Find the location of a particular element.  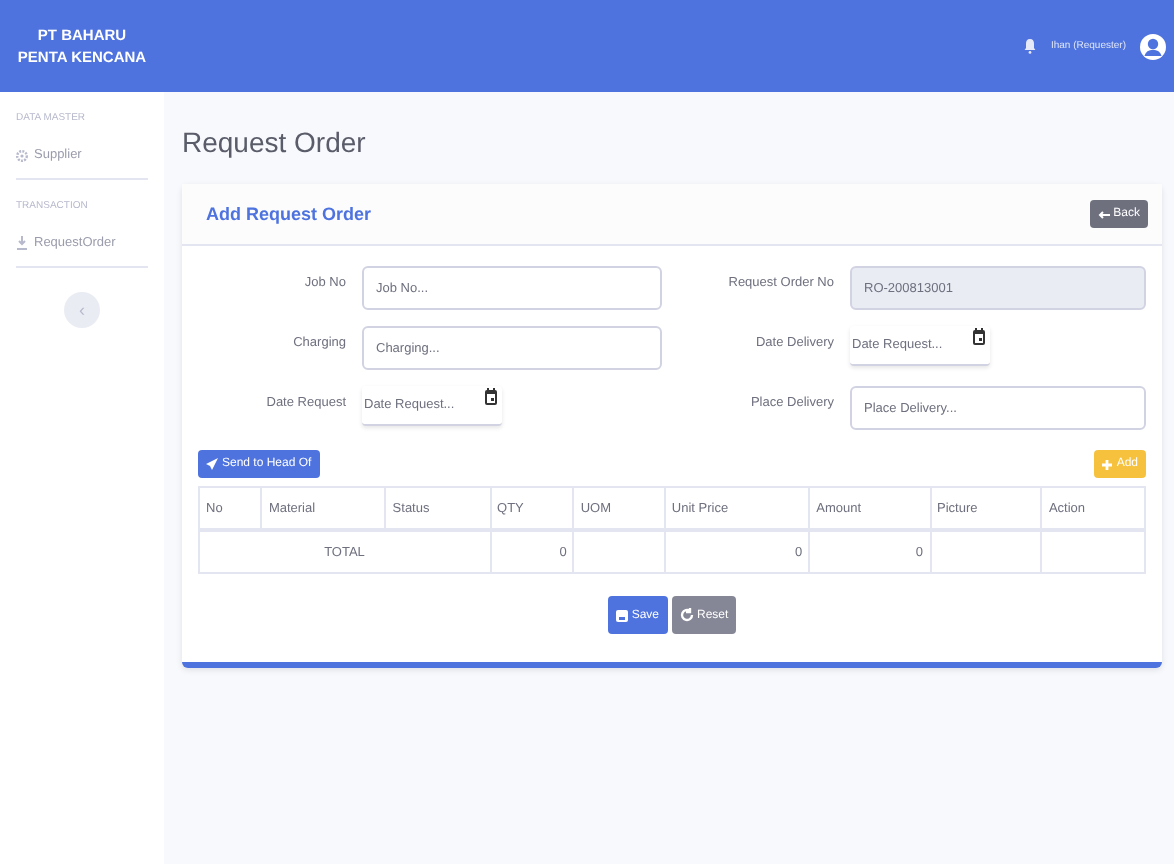

refresh-icon is located at coordinates (686, 615).